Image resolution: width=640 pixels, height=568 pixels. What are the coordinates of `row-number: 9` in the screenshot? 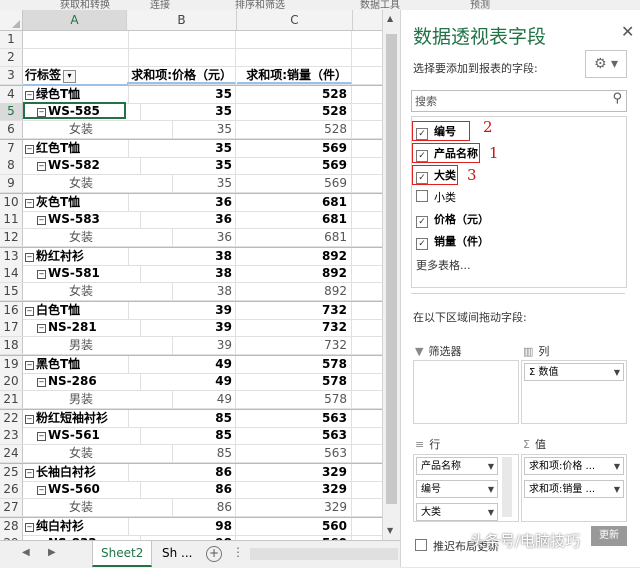 It's located at (11, 183).